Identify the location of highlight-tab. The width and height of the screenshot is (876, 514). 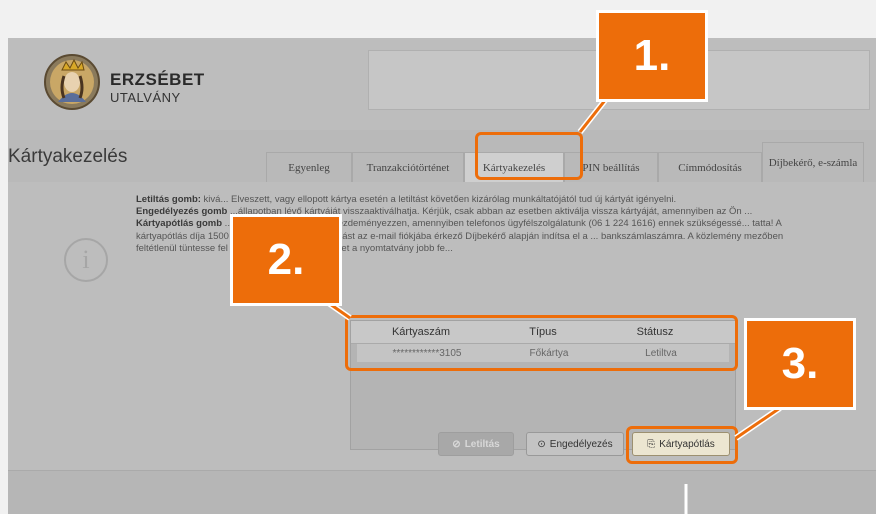
(529, 156).